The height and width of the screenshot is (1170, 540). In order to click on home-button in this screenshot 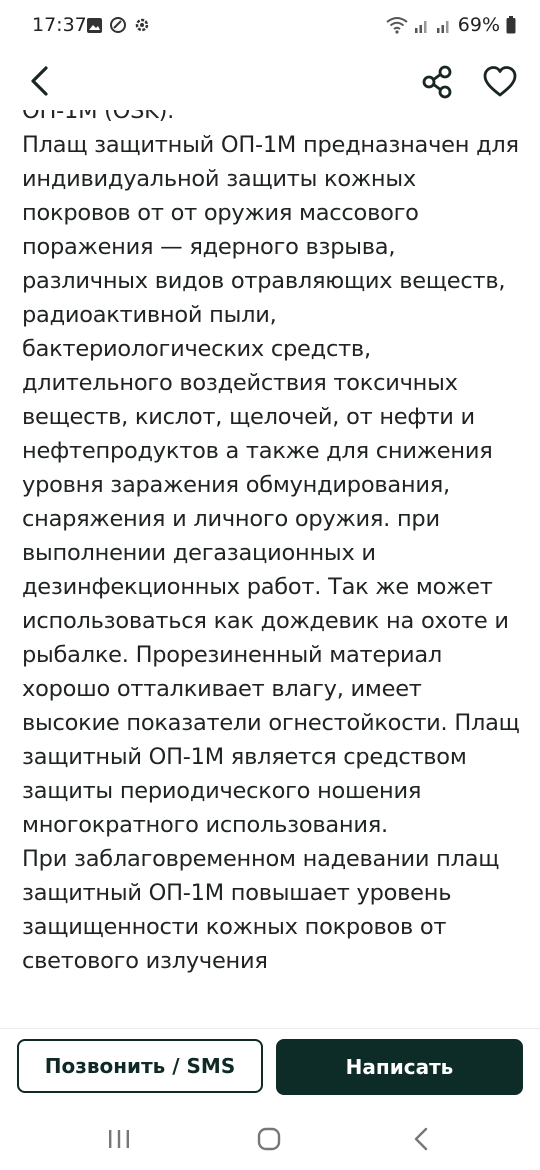, I will do `click(269, 1139)`.